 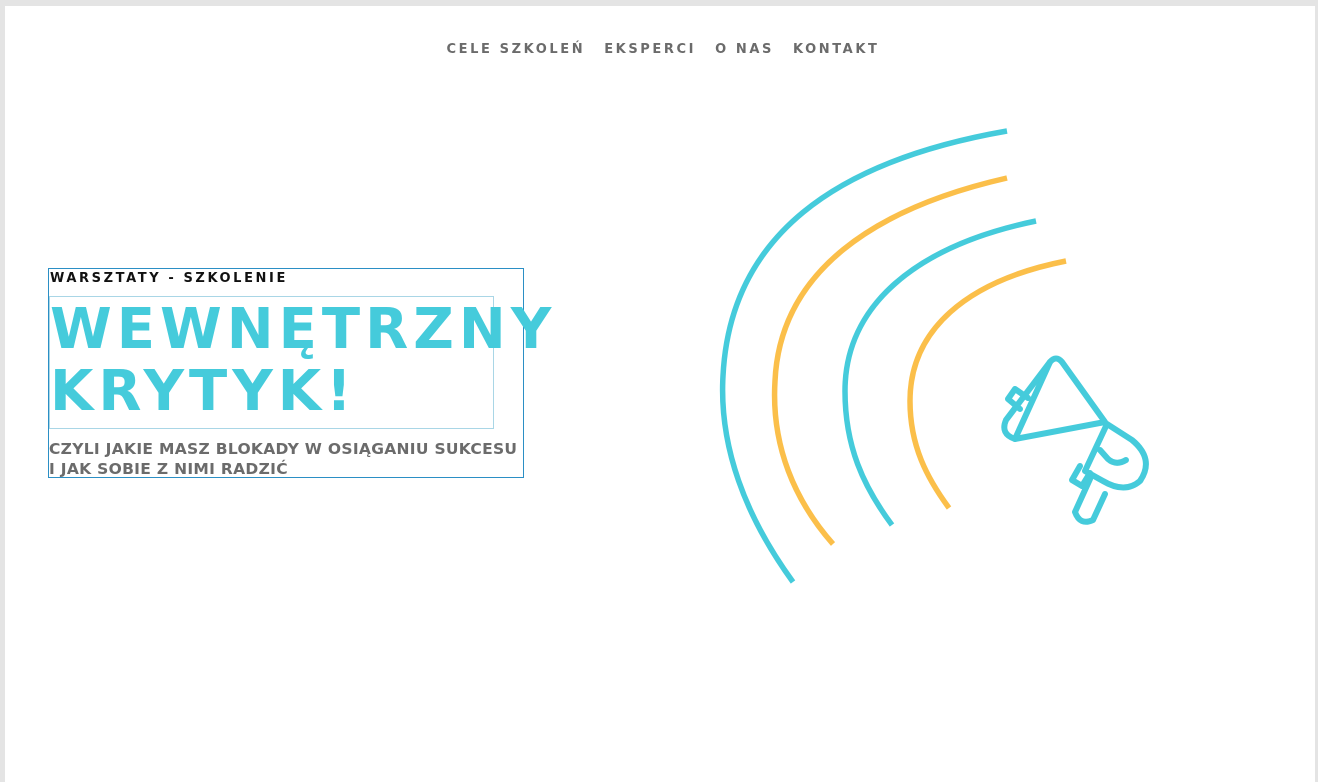 What do you see at coordinates (939, 372) in the screenshot?
I see `sound-wave-third` at bounding box center [939, 372].